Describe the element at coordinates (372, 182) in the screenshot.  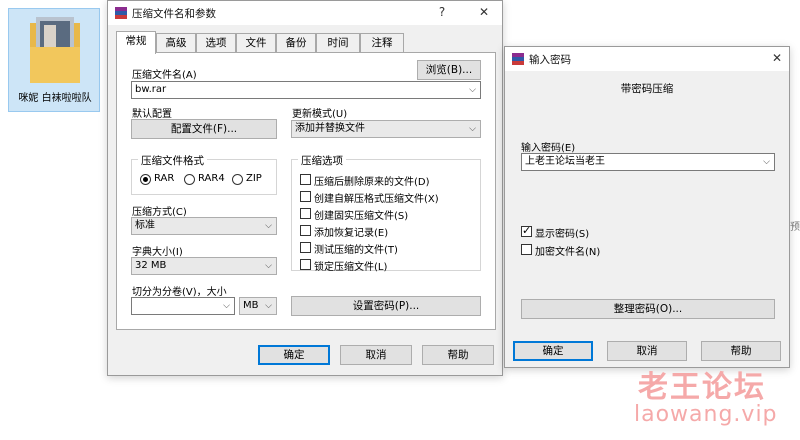
I see `option-label: 压缩后删除原来的文件(D)` at that location.